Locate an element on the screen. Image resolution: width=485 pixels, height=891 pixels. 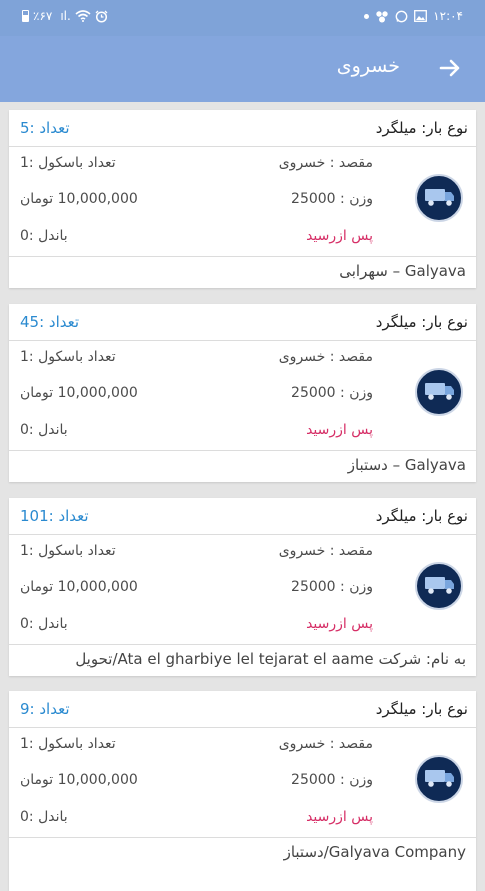
load-count: تعداد :5 is located at coordinates (45, 128).